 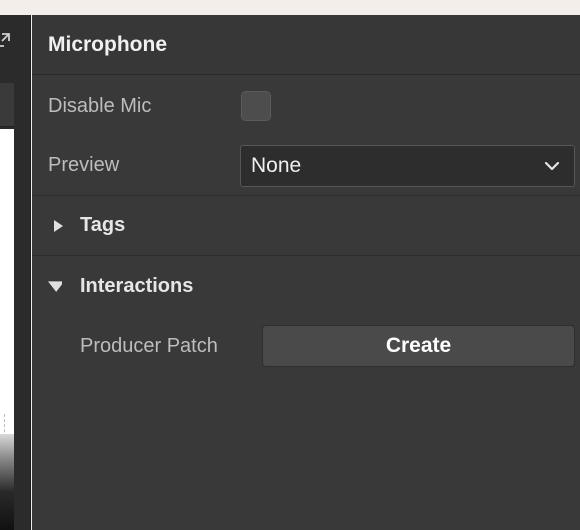 I want to click on disable-mic-checkbox, so click(x=256, y=106).